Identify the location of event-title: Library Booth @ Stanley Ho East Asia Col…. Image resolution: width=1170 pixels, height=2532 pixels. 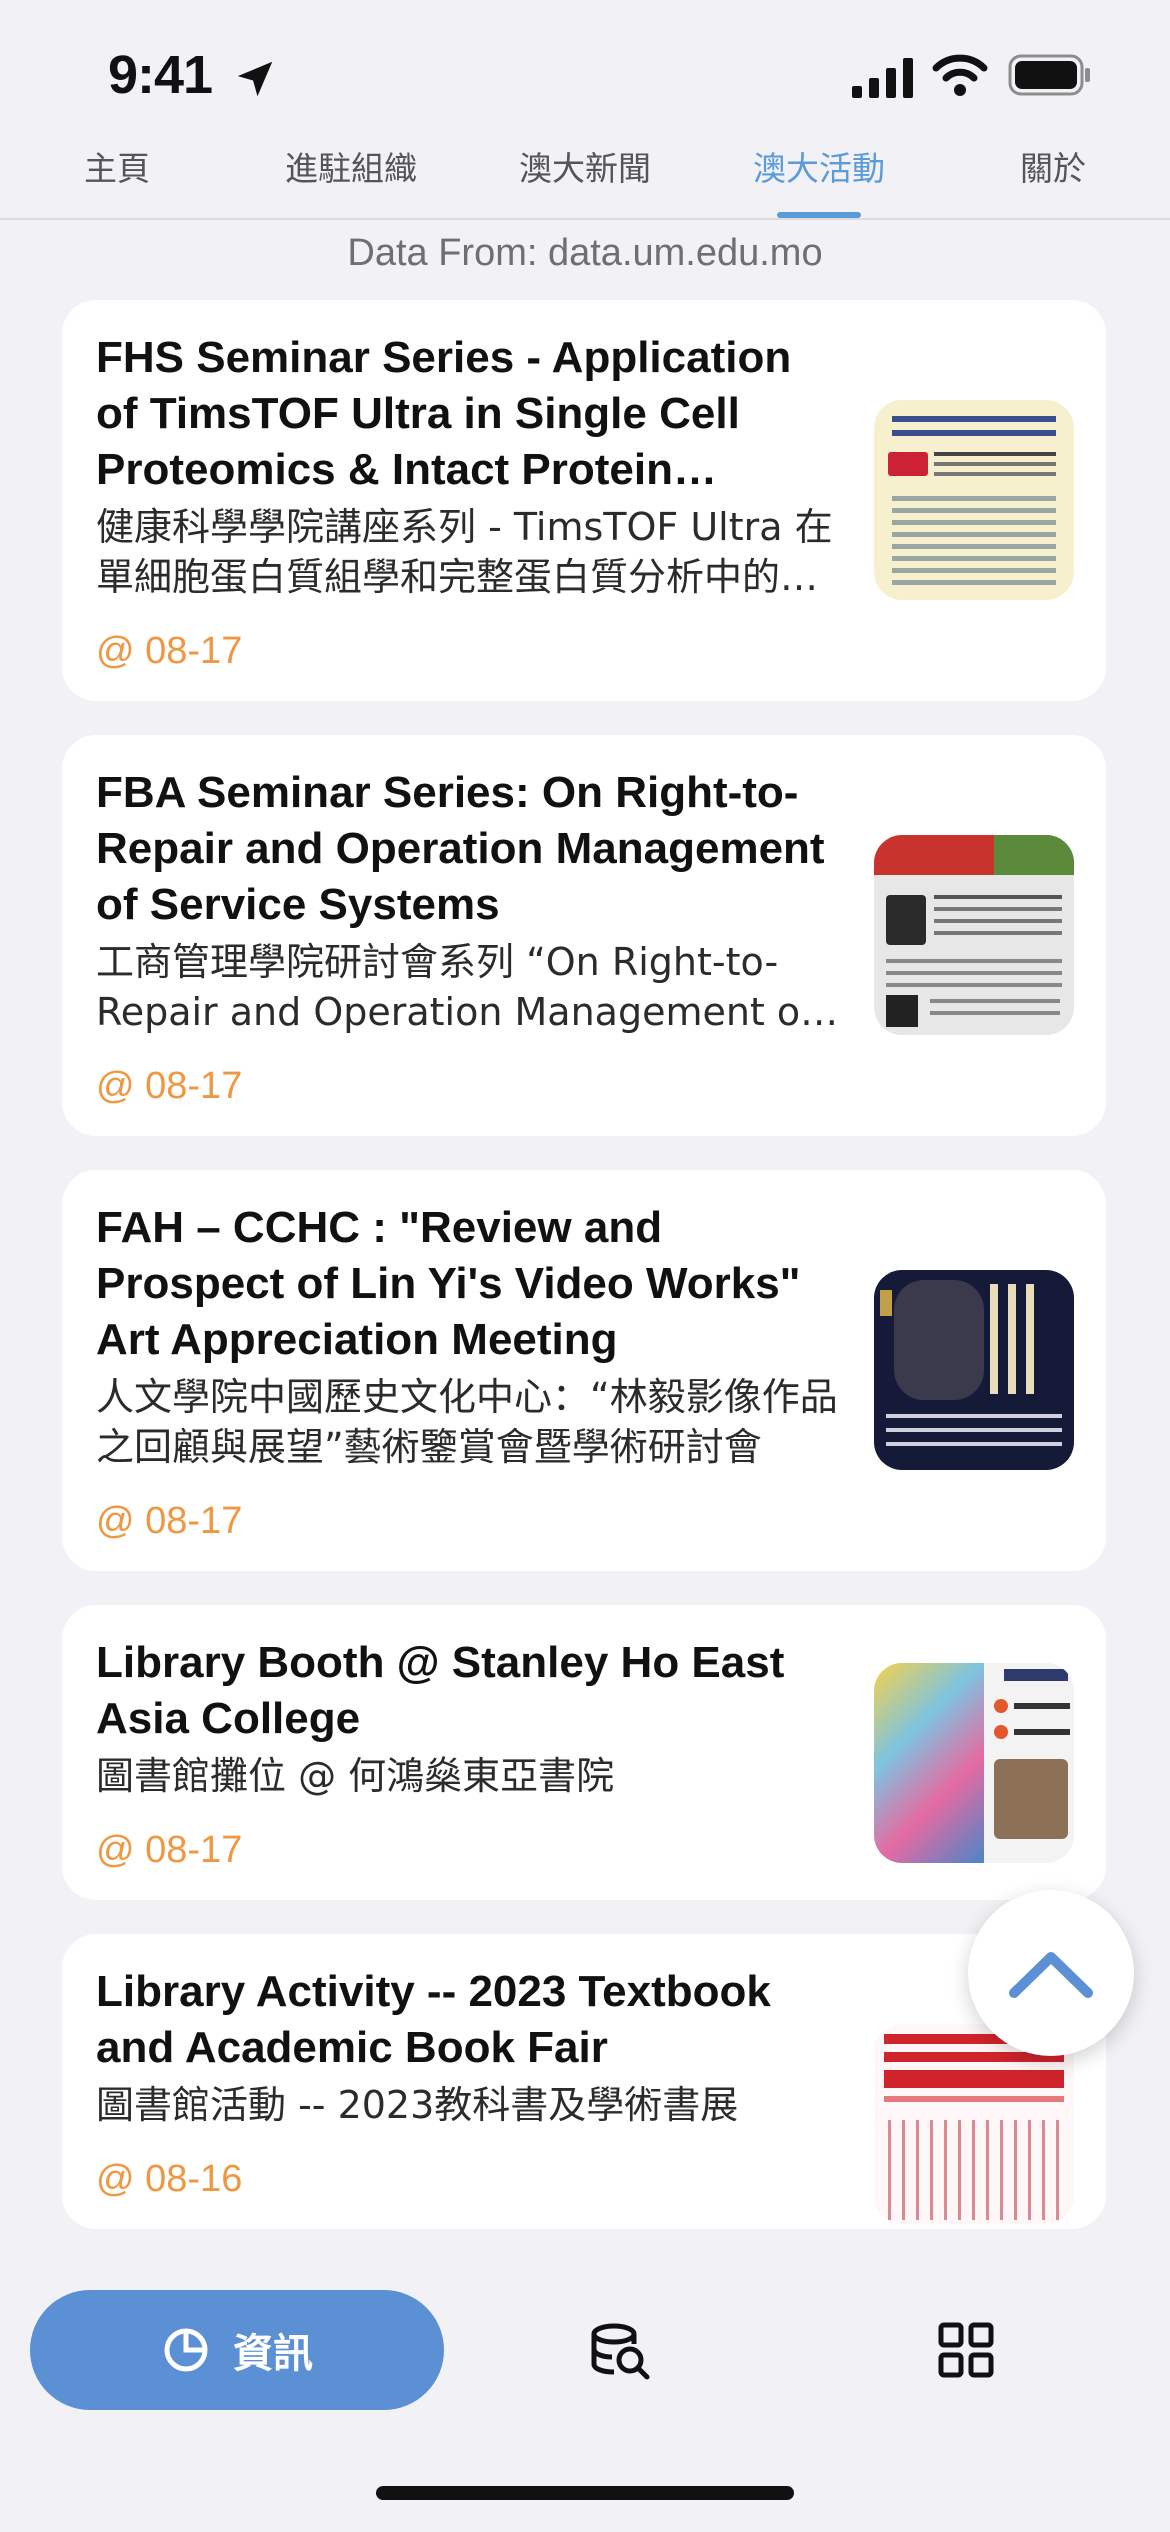
(440, 1690).